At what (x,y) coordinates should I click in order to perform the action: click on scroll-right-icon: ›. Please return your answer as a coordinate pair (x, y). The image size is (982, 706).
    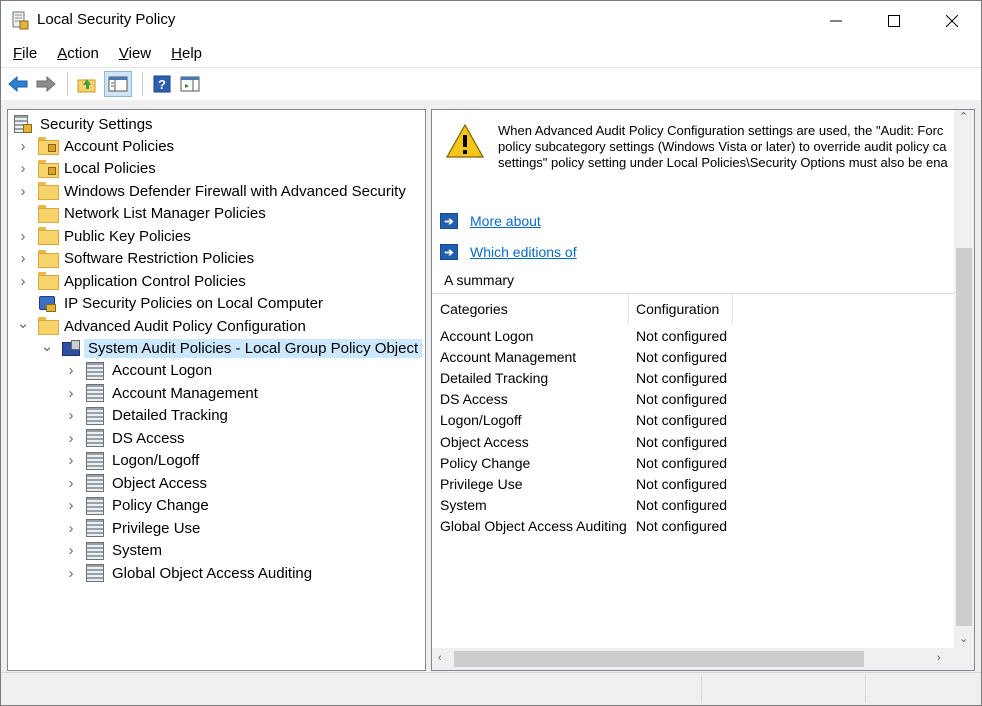
    Looking at the image, I should click on (939, 658).